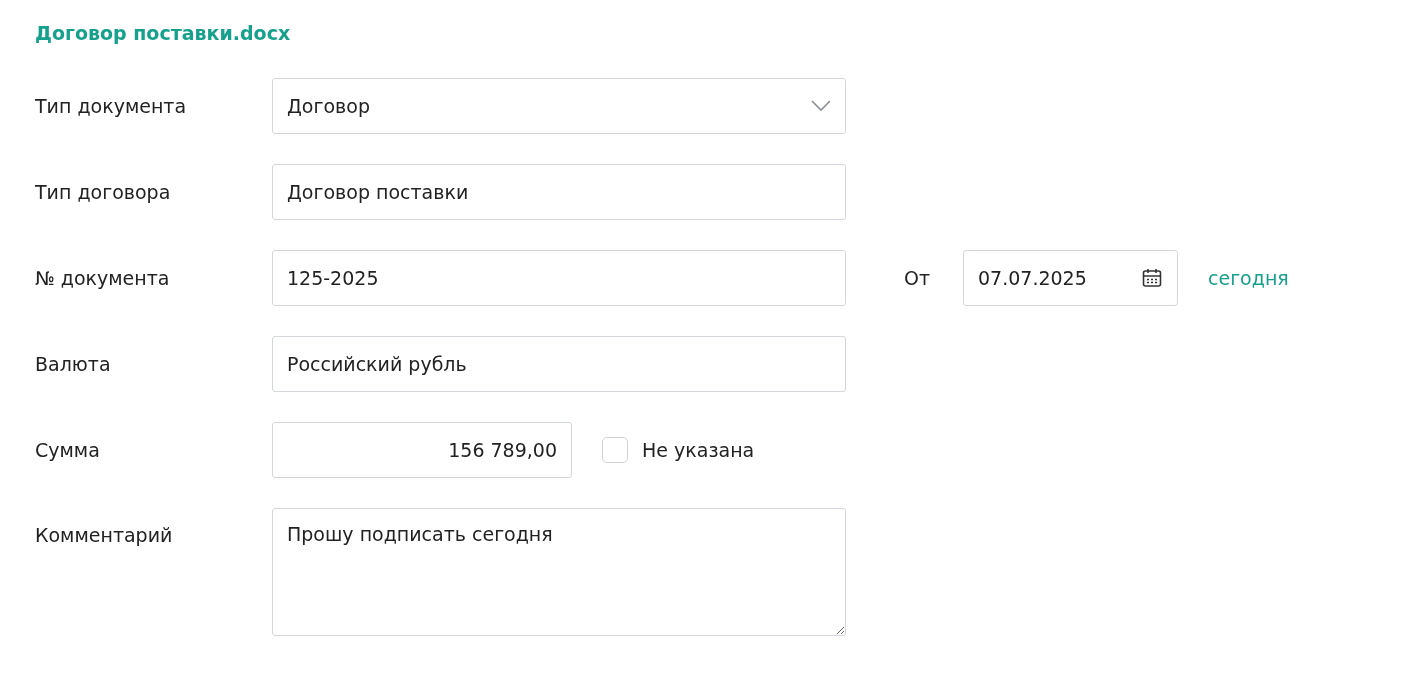  I want to click on chevron-down-icon, so click(821, 106).